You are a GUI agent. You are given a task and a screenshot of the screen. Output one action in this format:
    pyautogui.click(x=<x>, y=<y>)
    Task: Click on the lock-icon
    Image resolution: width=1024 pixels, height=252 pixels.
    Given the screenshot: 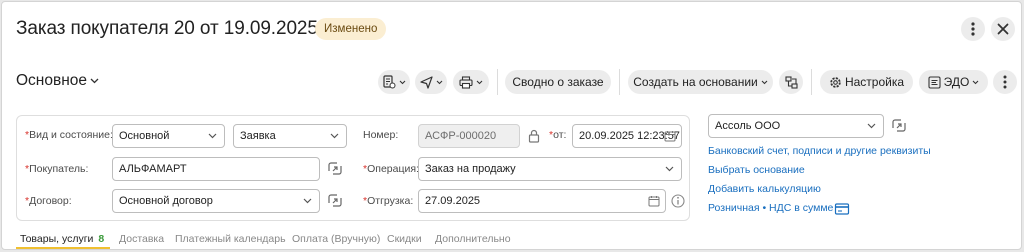 What is the action you would take?
    pyautogui.click(x=534, y=136)
    